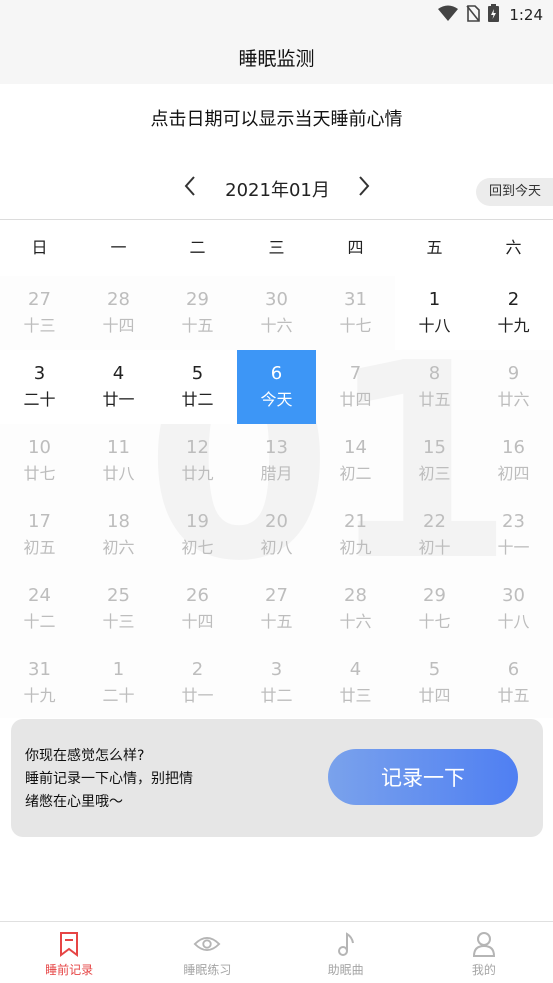 The height and width of the screenshot is (983, 553). Describe the element at coordinates (434, 669) in the screenshot. I see `day-number: 5` at that location.